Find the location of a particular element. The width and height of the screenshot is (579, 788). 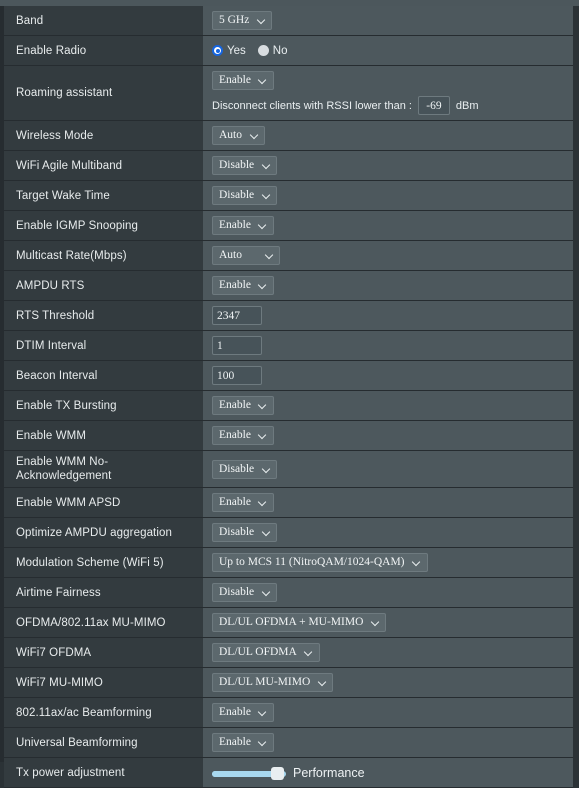

enable-tx-bursting-select: Enable is located at coordinates (243, 405).